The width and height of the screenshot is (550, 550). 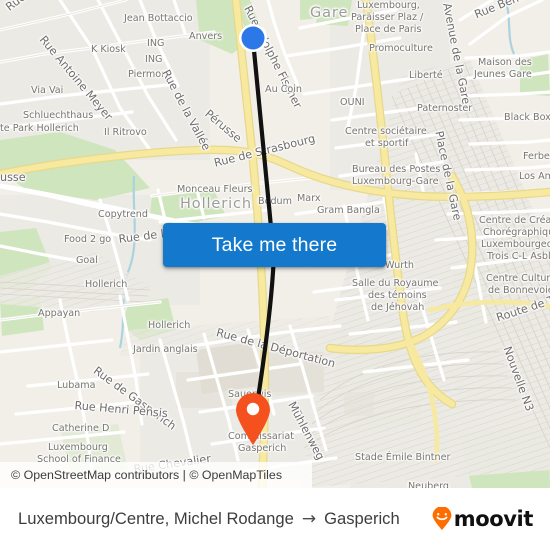 I want to click on moovit-pin-icon, so click(x=442, y=518).